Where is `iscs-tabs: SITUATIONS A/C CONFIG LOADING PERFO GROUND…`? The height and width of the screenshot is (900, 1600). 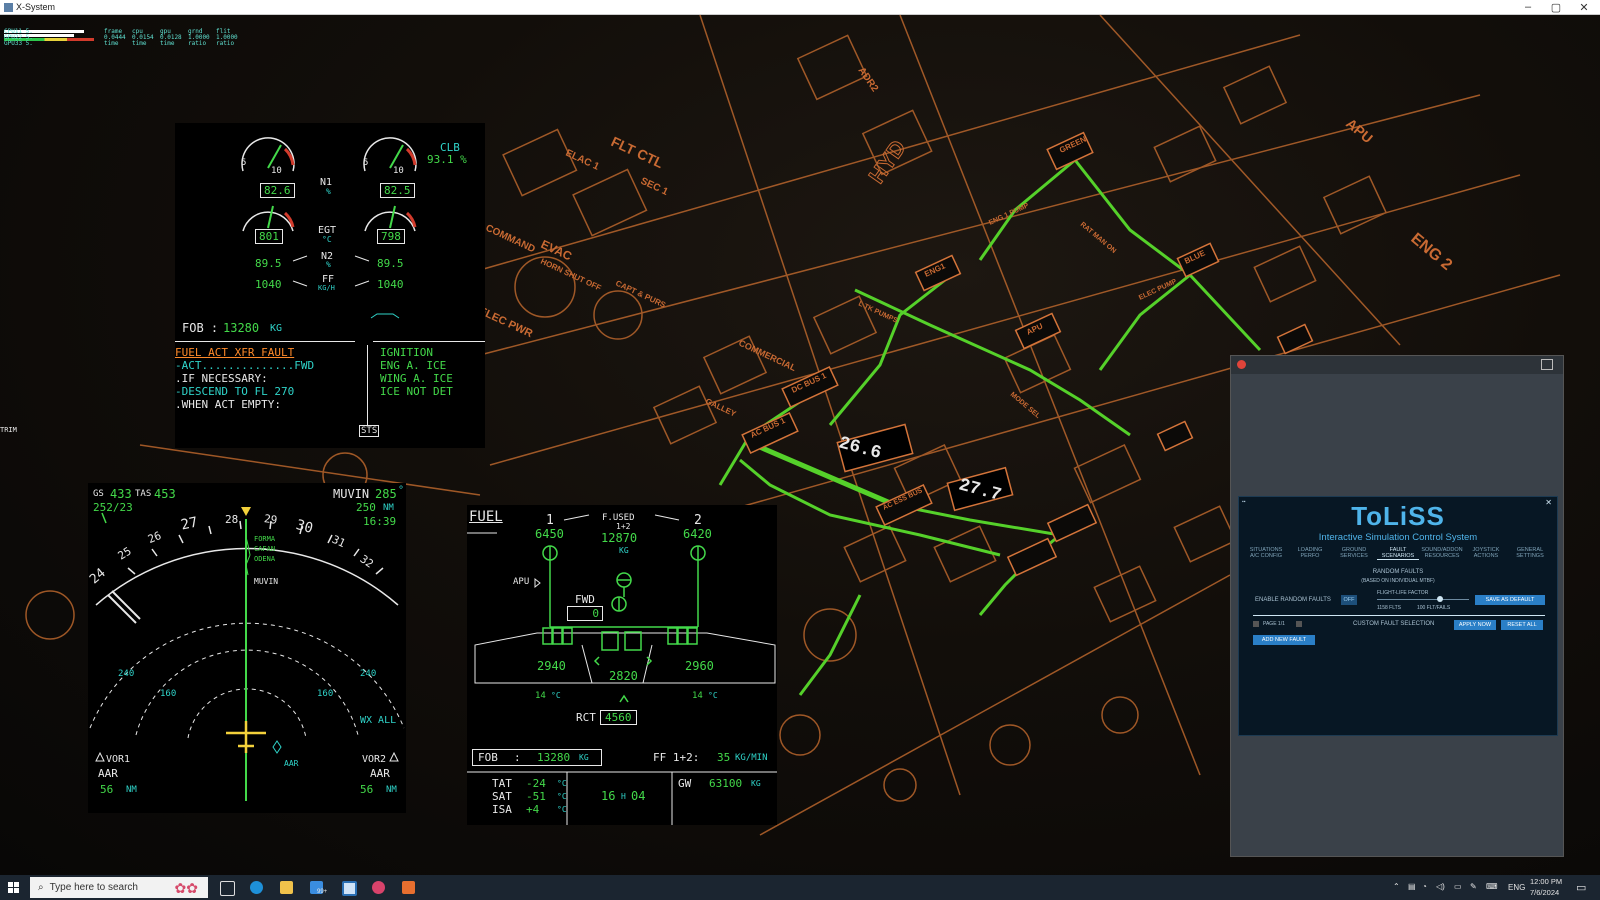
iscs-tabs: SITUATIONS A/C CONFIG LOADING PERFO GROUND… is located at coordinates (1398, 553).